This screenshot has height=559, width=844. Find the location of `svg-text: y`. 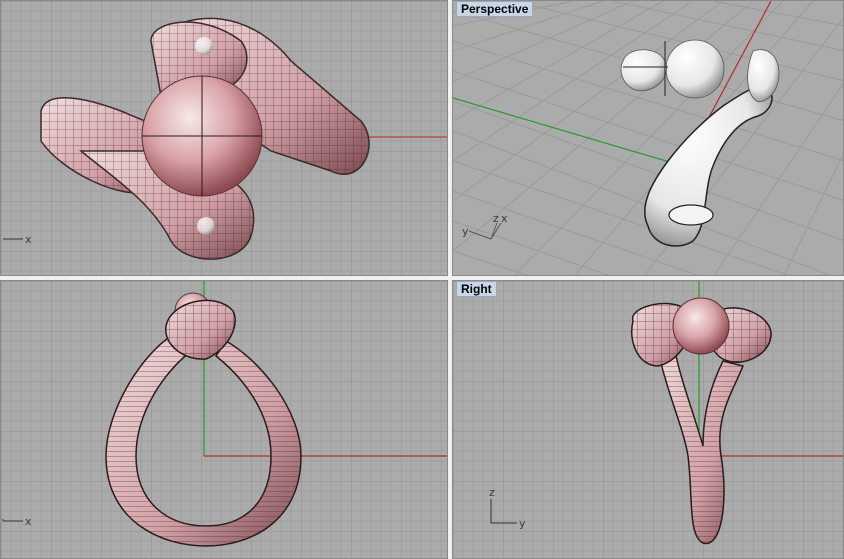

svg-text: y is located at coordinates (465, 231).